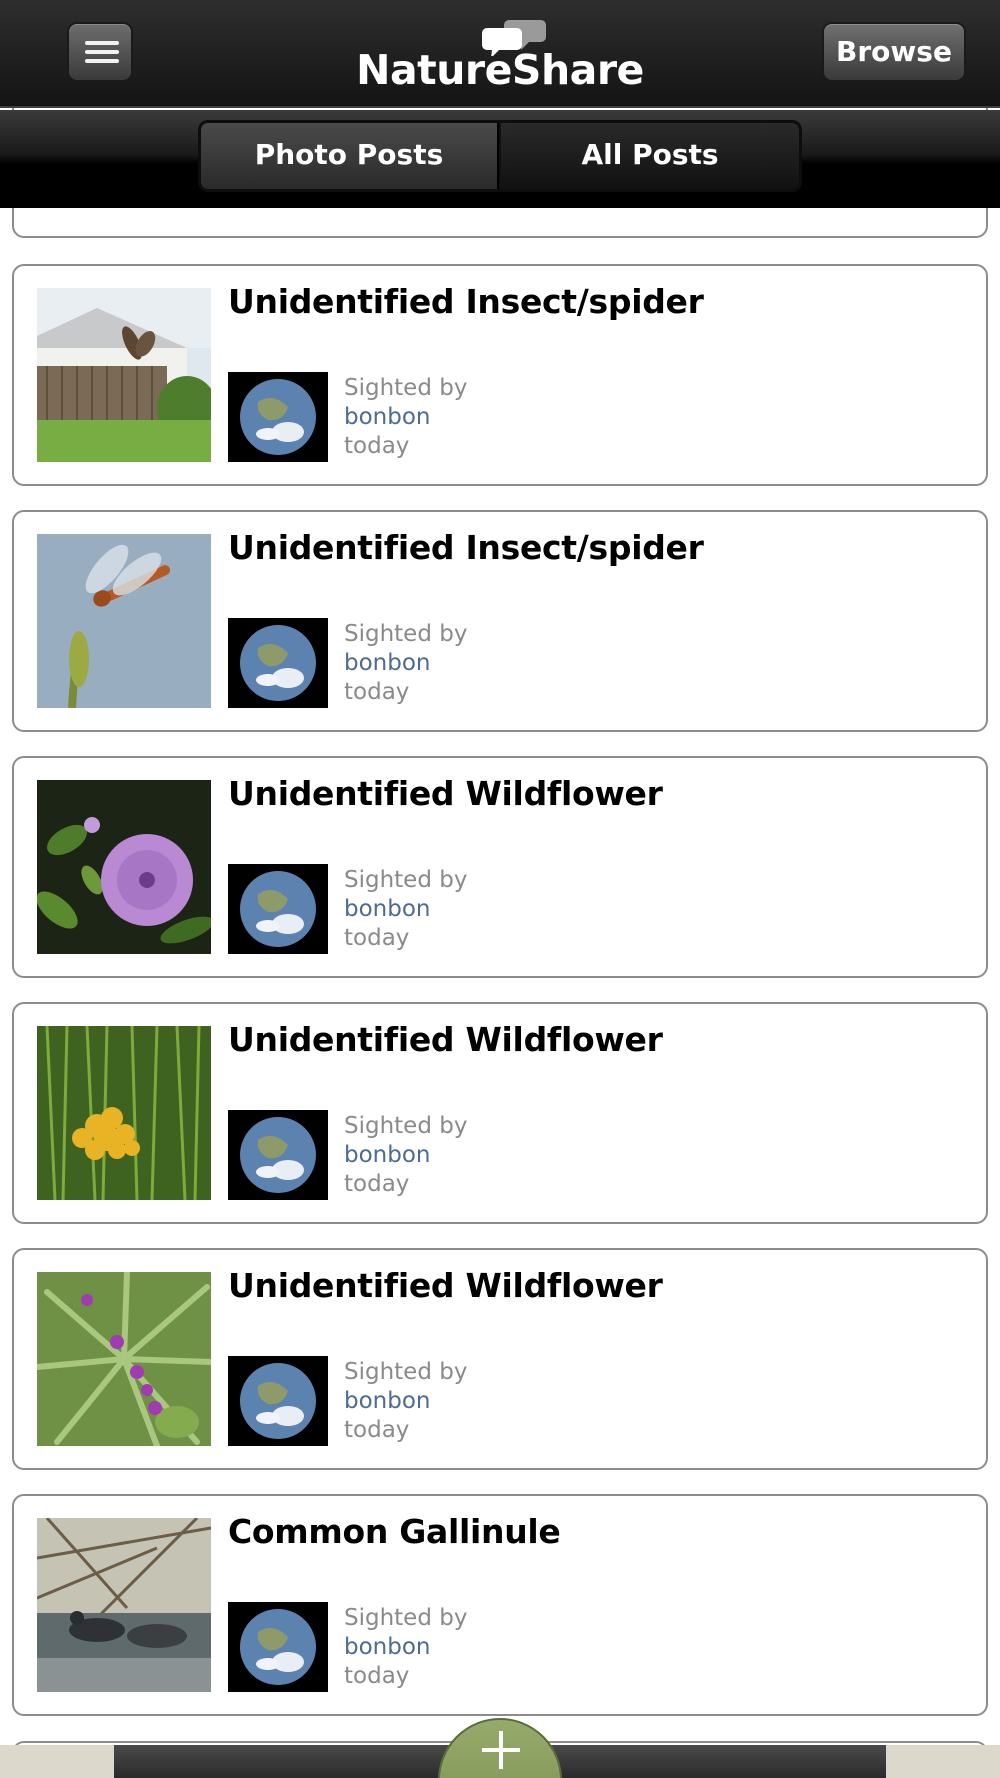 Image resolution: width=1000 pixels, height=1778 pixels. What do you see at coordinates (350, 156) in the screenshot?
I see `tab-photo-posts: Photo Posts` at bounding box center [350, 156].